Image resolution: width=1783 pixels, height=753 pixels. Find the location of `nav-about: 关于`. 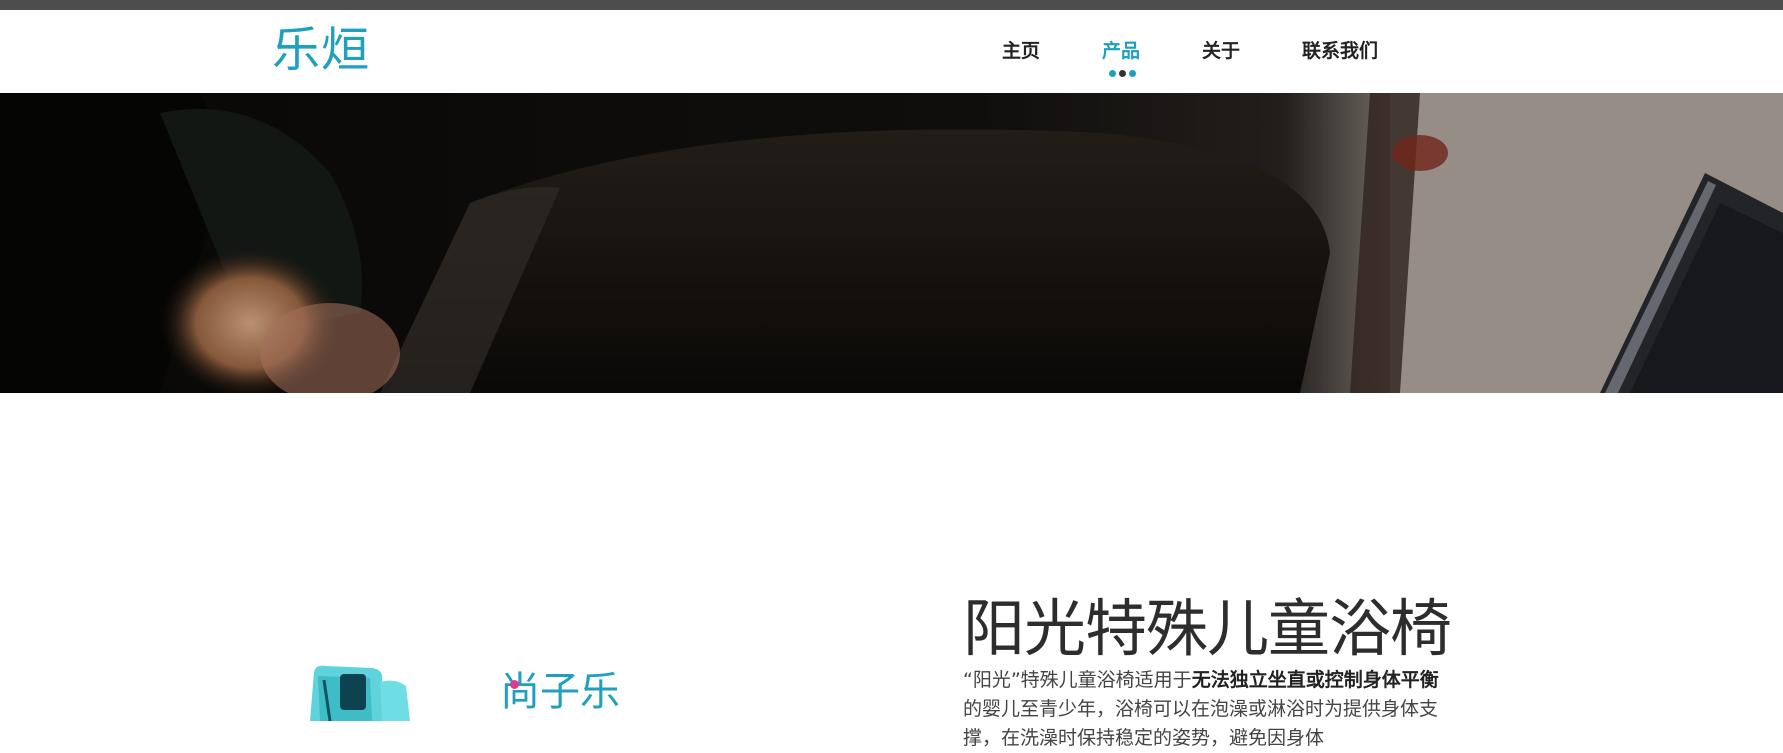

nav-about: 关于 is located at coordinates (1221, 51).